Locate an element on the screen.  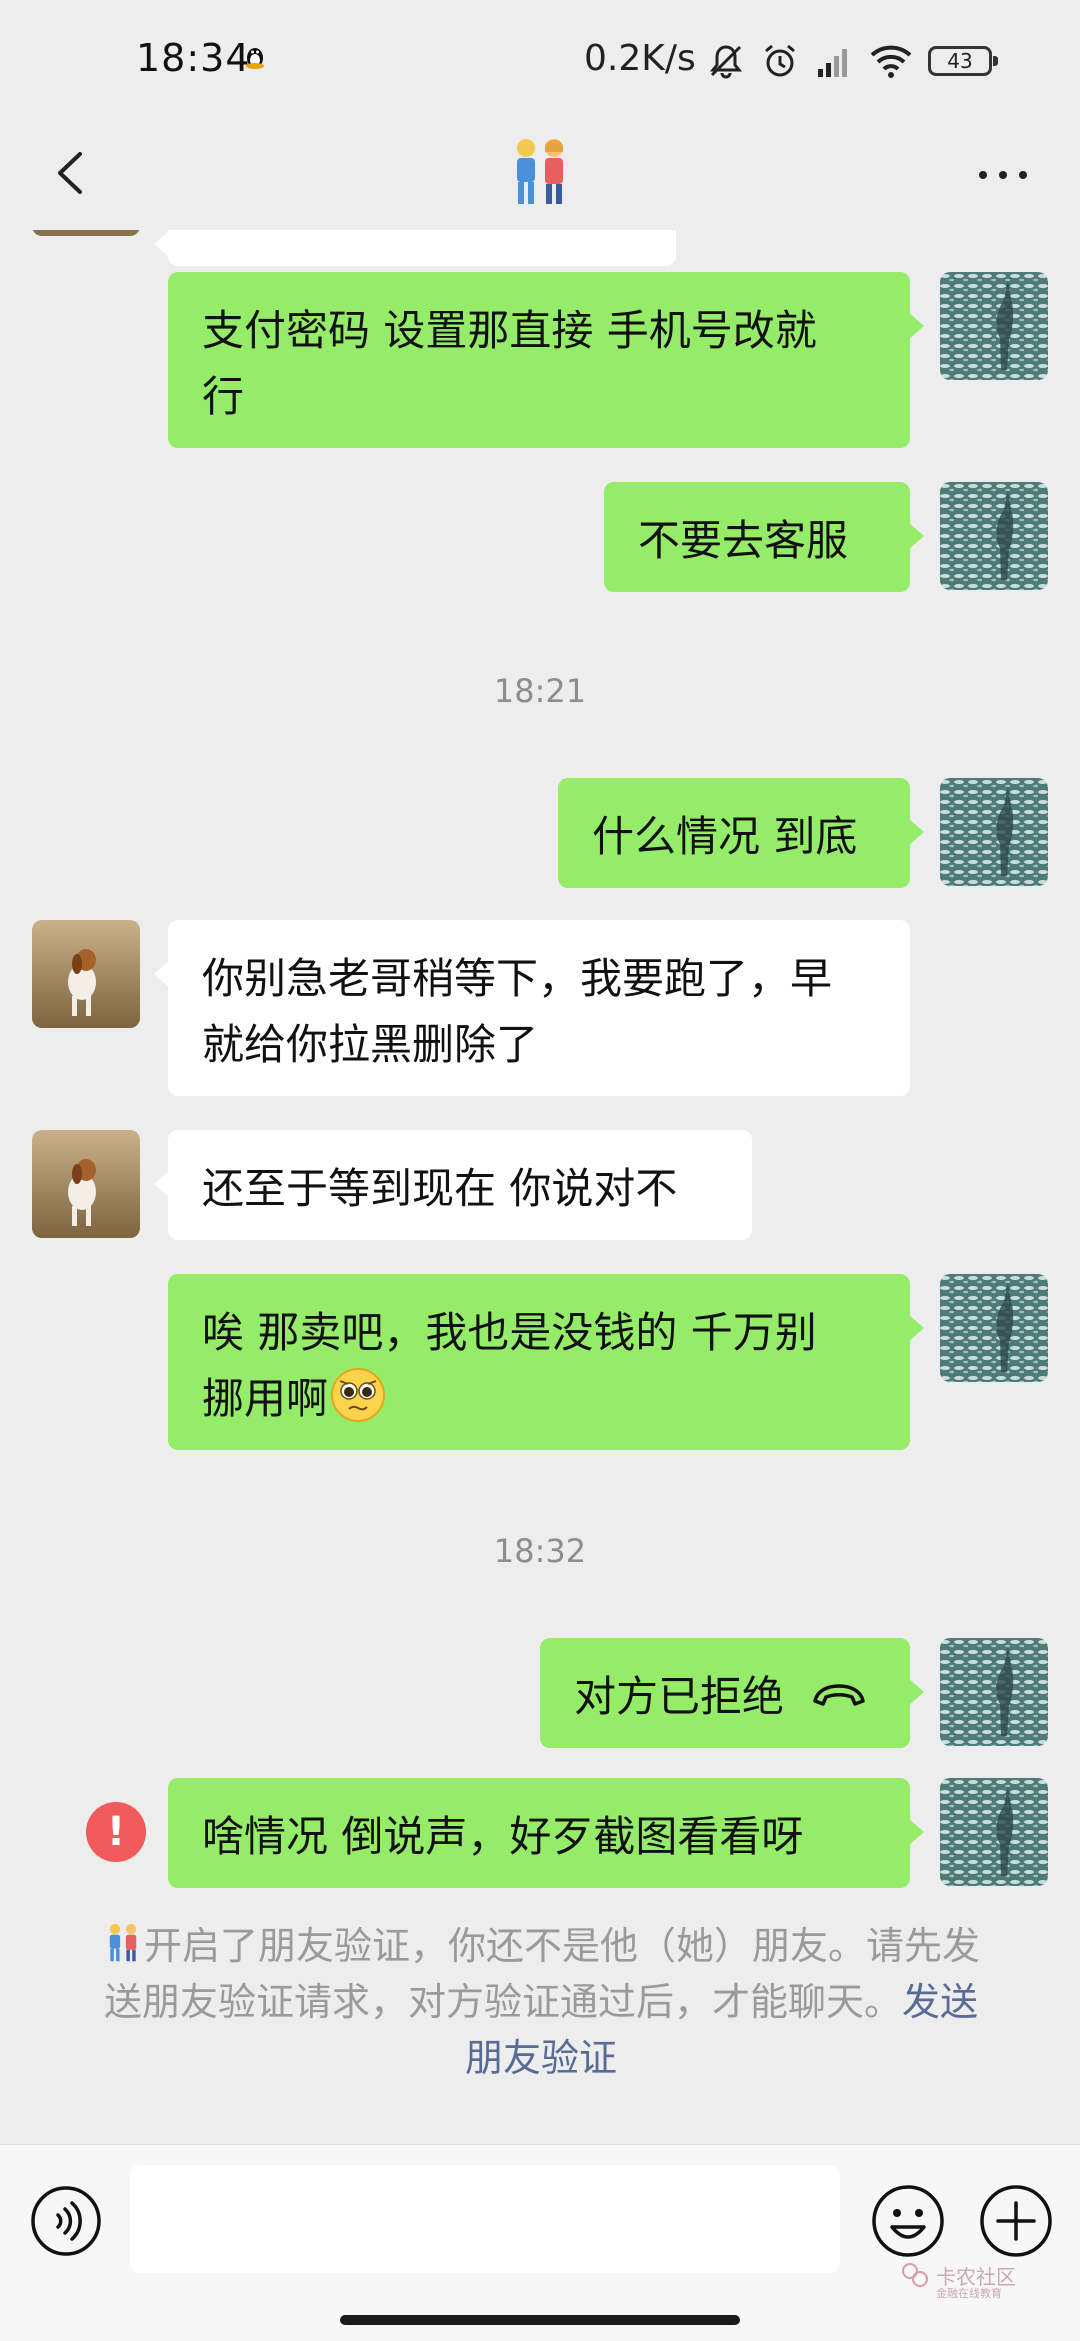
message-timestamp: 18:21 is located at coordinates (540, 691).